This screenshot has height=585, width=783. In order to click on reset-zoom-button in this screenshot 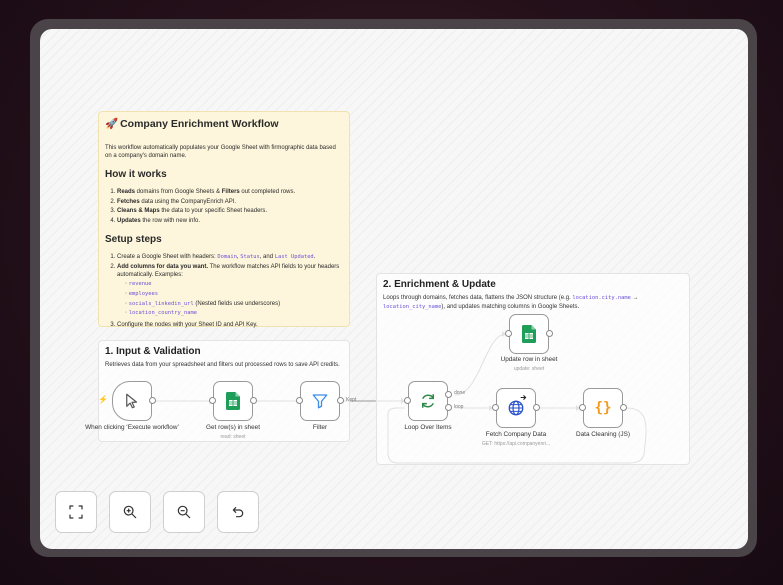, I will do `click(238, 512)`.